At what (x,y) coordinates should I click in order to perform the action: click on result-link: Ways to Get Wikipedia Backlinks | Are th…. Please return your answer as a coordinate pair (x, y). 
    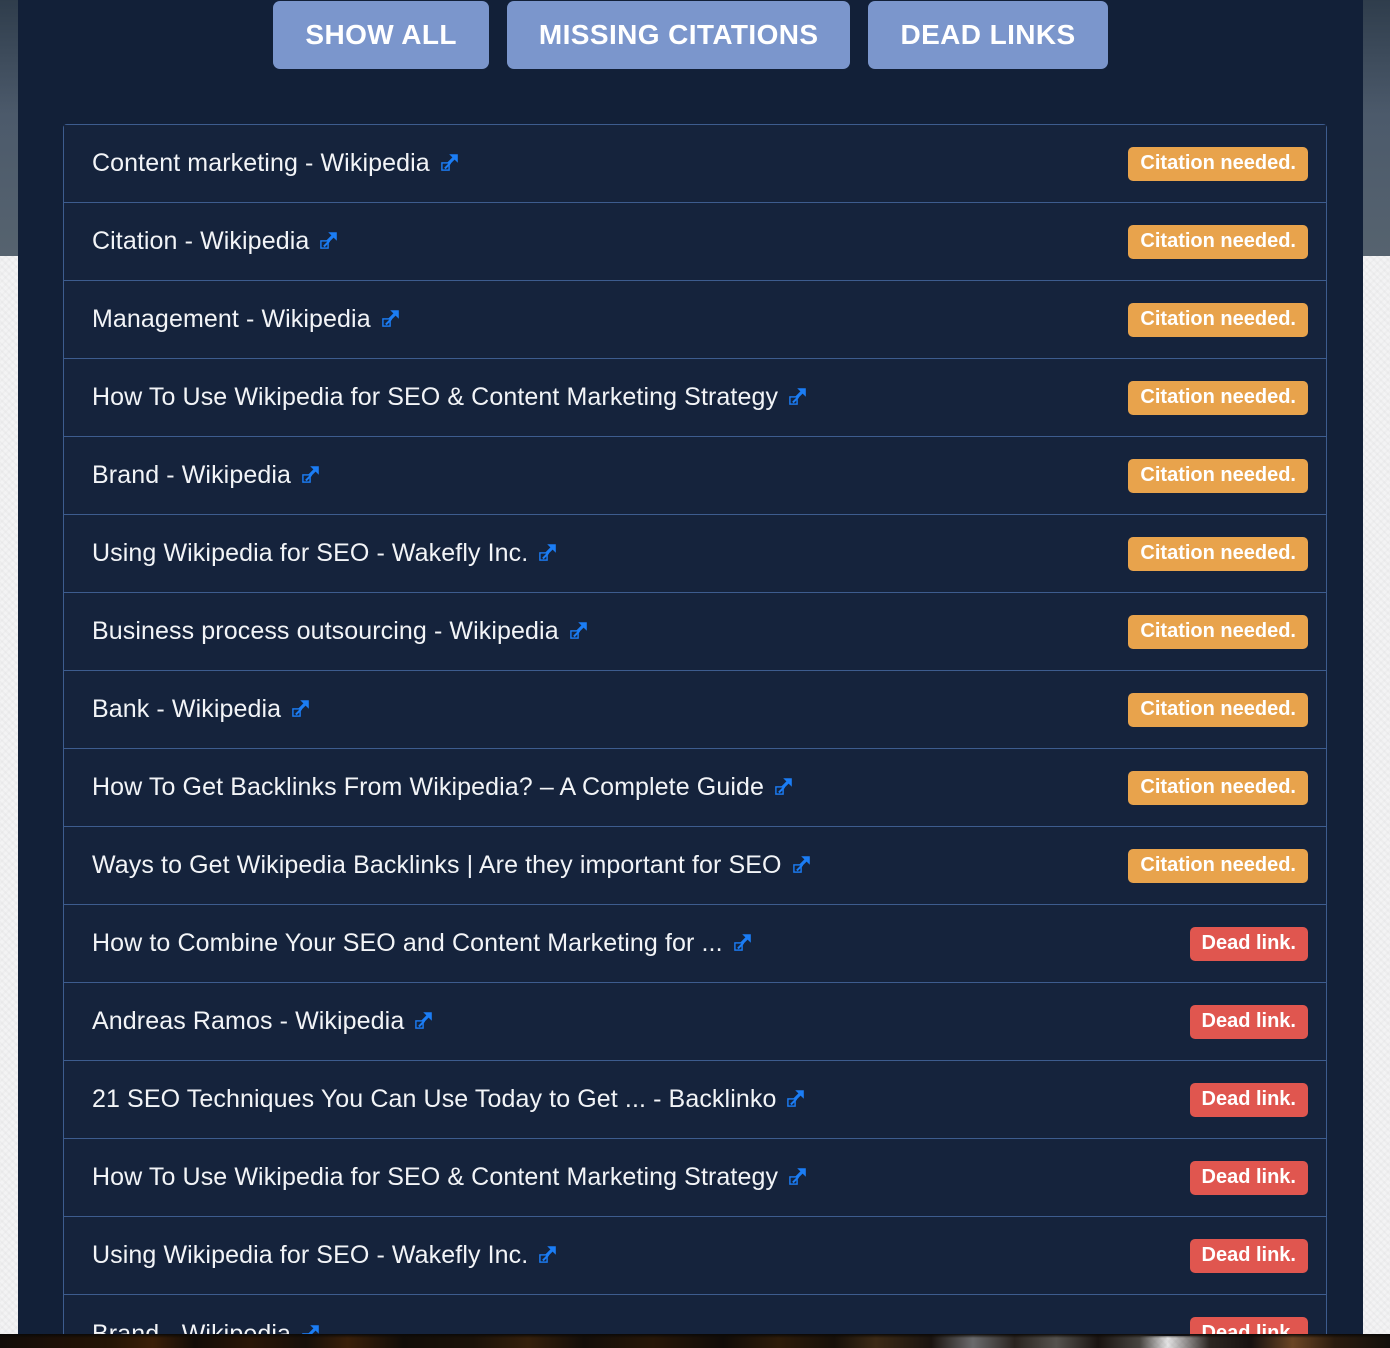
    Looking at the image, I should click on (451, 865).